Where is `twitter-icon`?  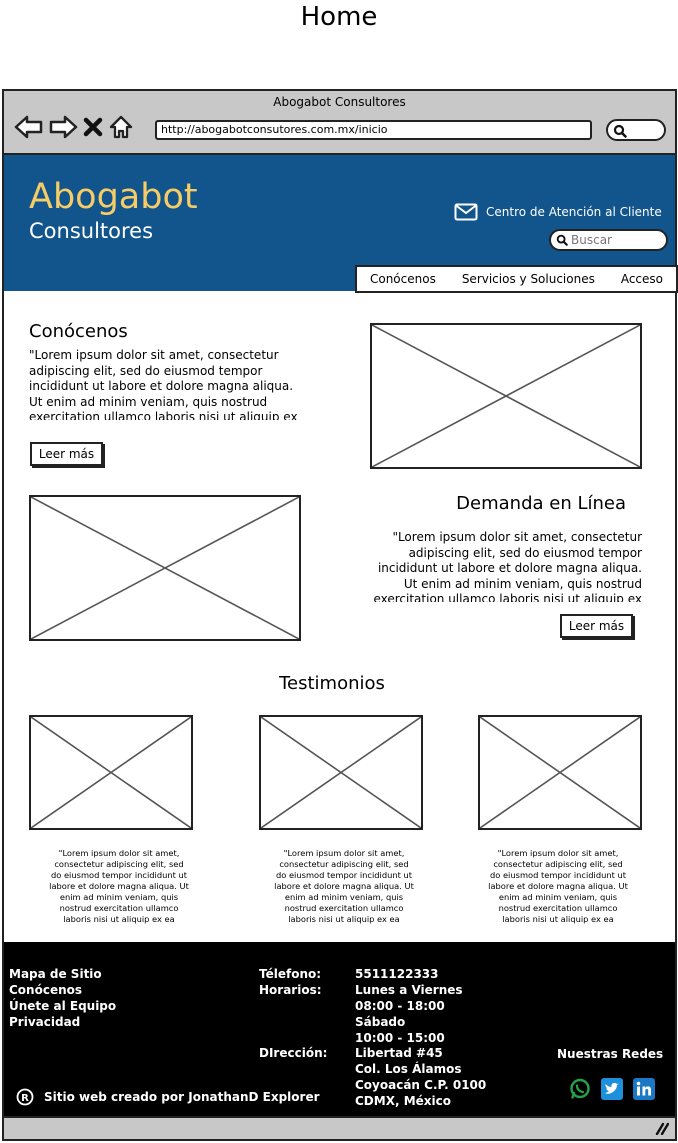 twitter-icon is located at coordinates (612, 1089).